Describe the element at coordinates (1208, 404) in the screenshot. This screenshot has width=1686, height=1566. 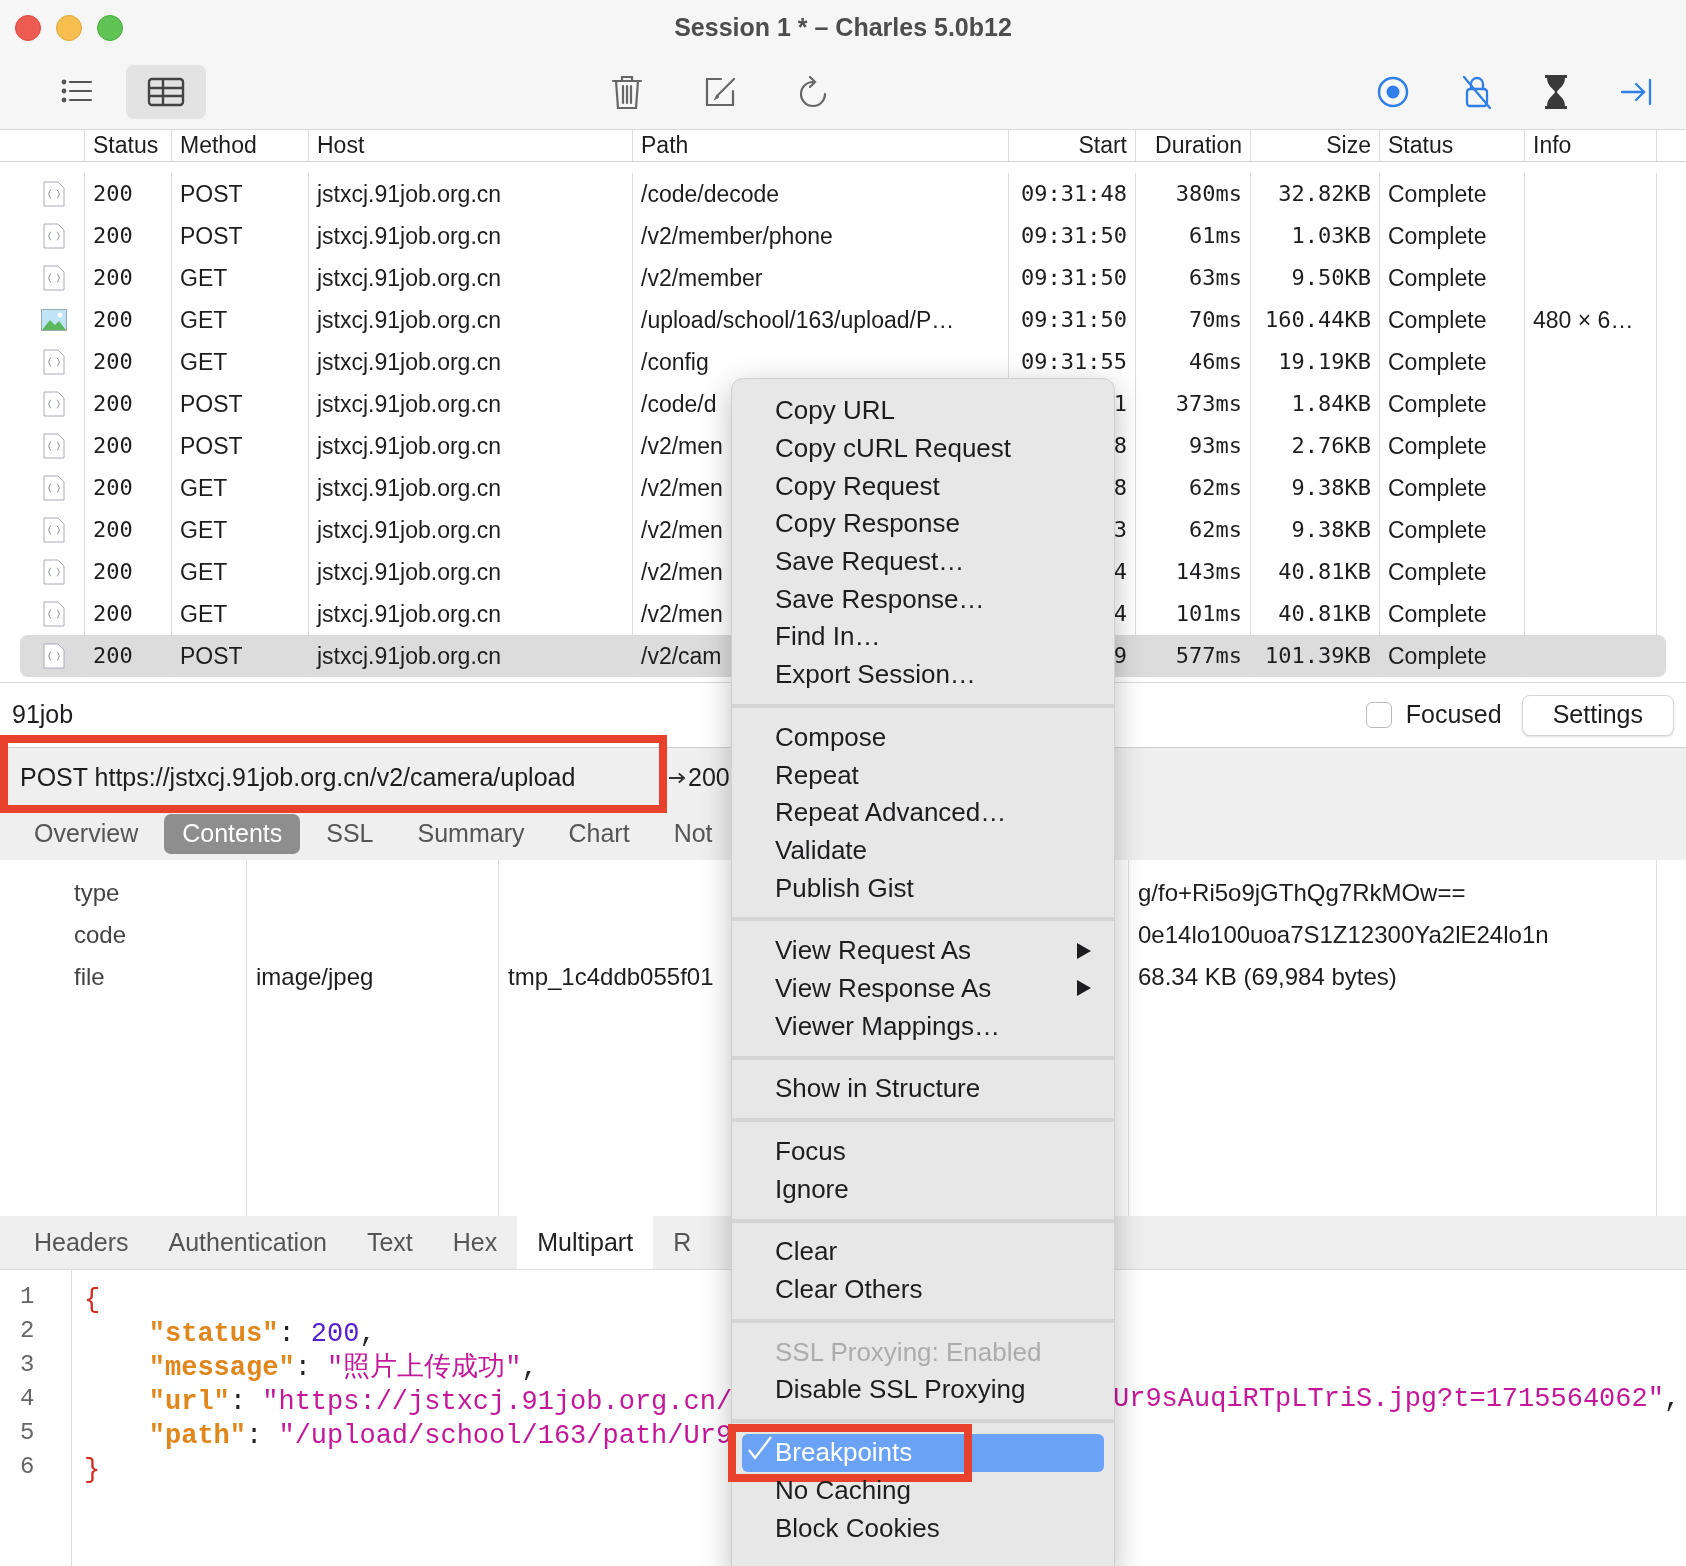
I see `table-cell: 373ms` at that location.